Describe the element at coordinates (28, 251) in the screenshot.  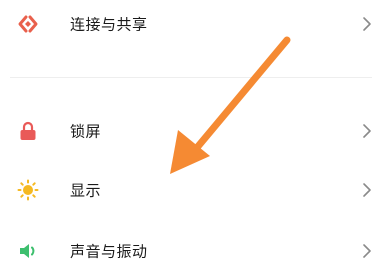
I see `speaker-icon` at that location.